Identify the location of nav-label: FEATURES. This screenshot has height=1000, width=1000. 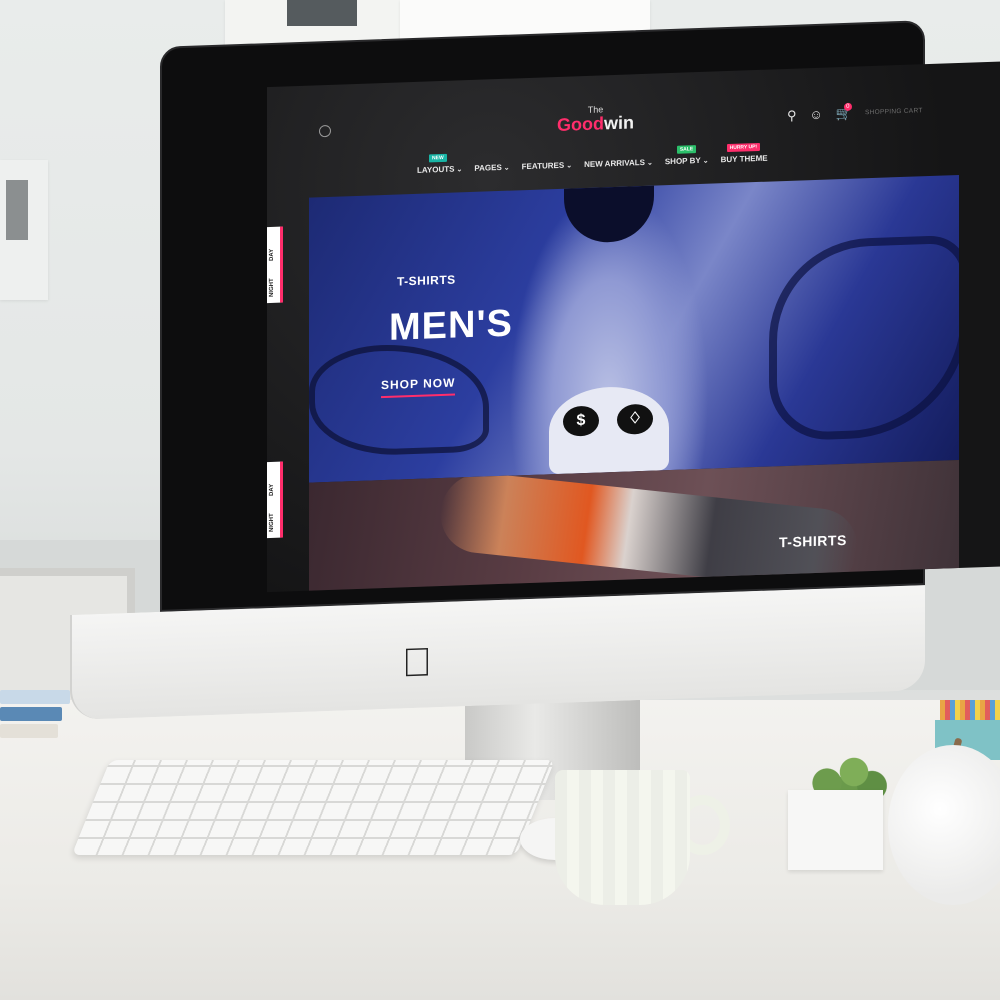
(543, 166).